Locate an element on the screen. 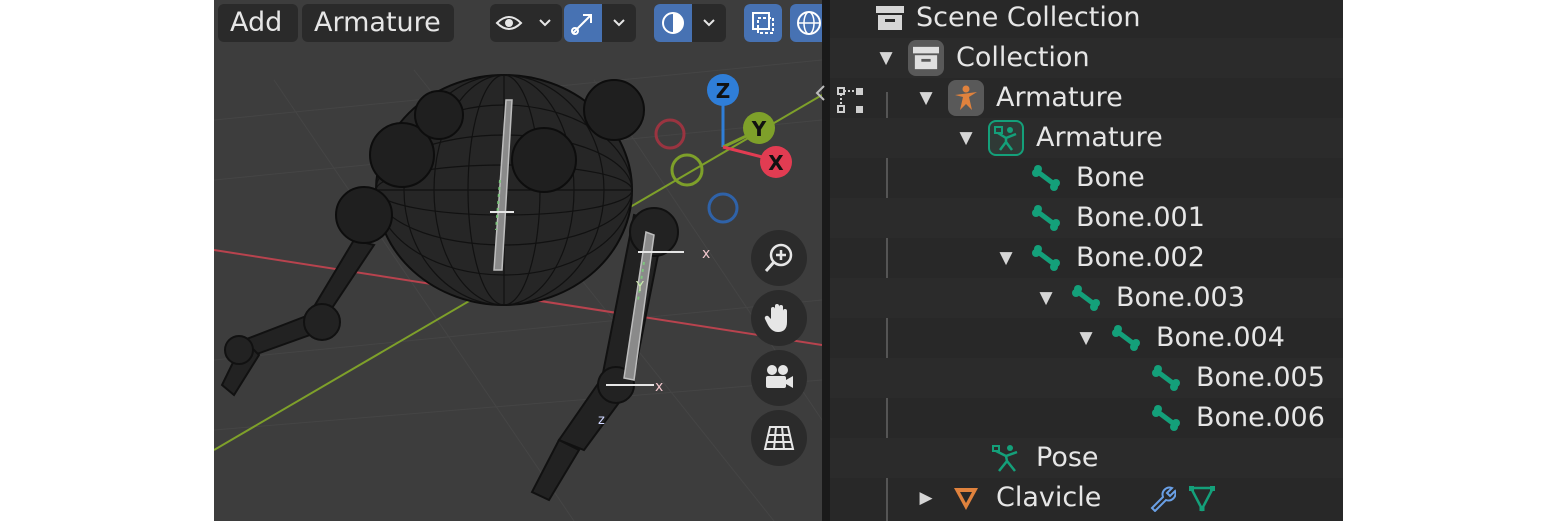 The width and height of the screenshot is (1557, 521). mesh-data-icon is located at coordinates (1202, 498).